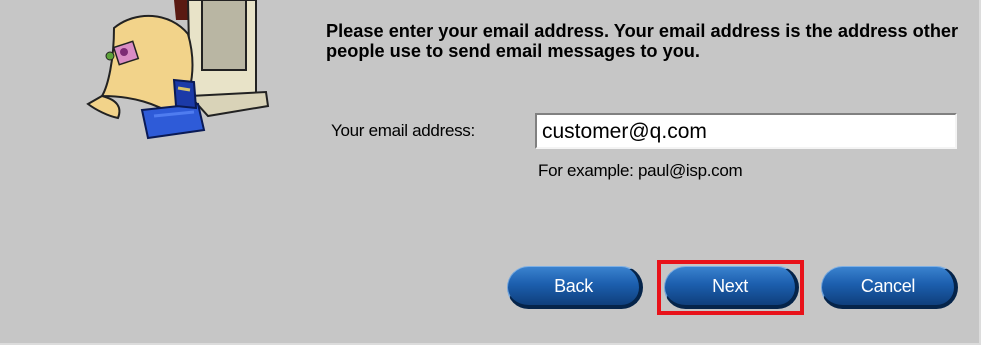  What do you see at coordinates (640, 170) in the screenshot?
I see `email-example-text: For example: paul@isp.com` at bounding box center [640, 170].